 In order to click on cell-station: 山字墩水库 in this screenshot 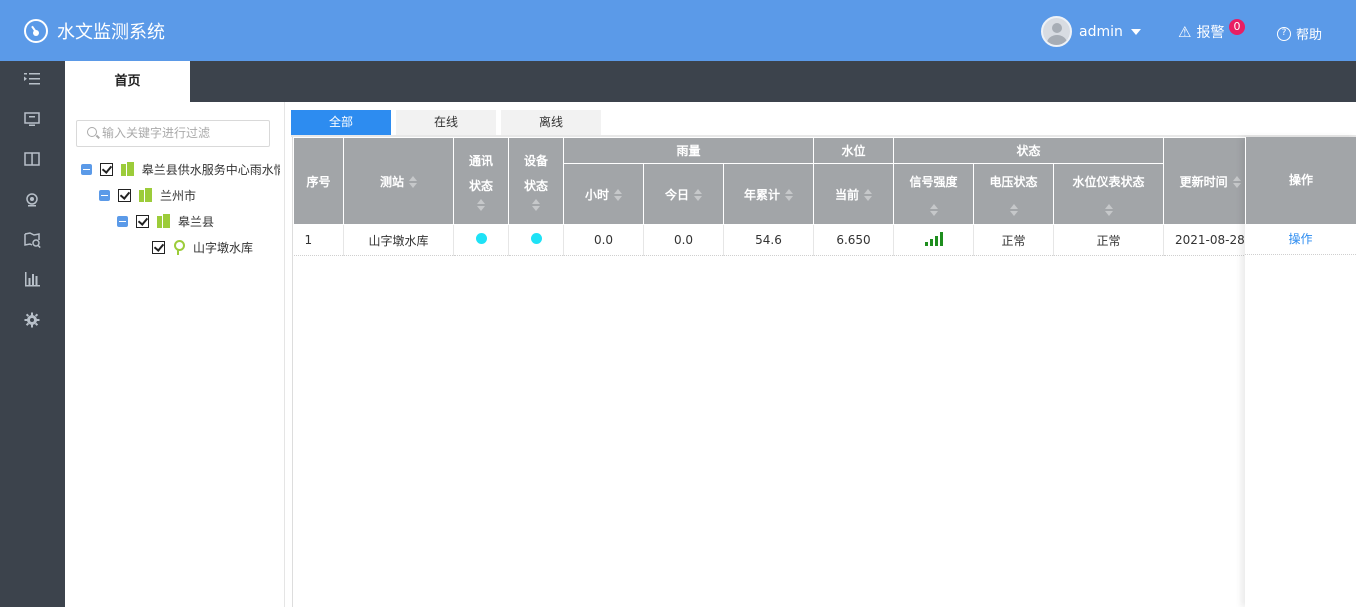, I will do `click(398, 240)`.